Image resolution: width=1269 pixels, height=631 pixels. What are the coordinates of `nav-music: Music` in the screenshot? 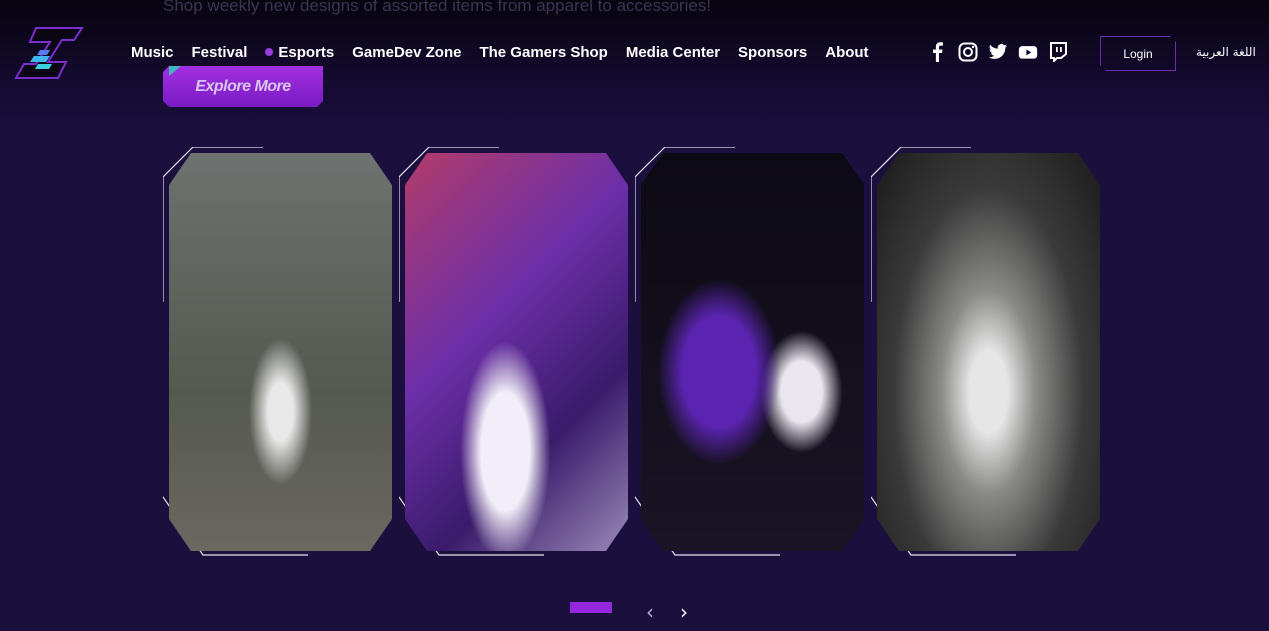 It's located at (152, 52).